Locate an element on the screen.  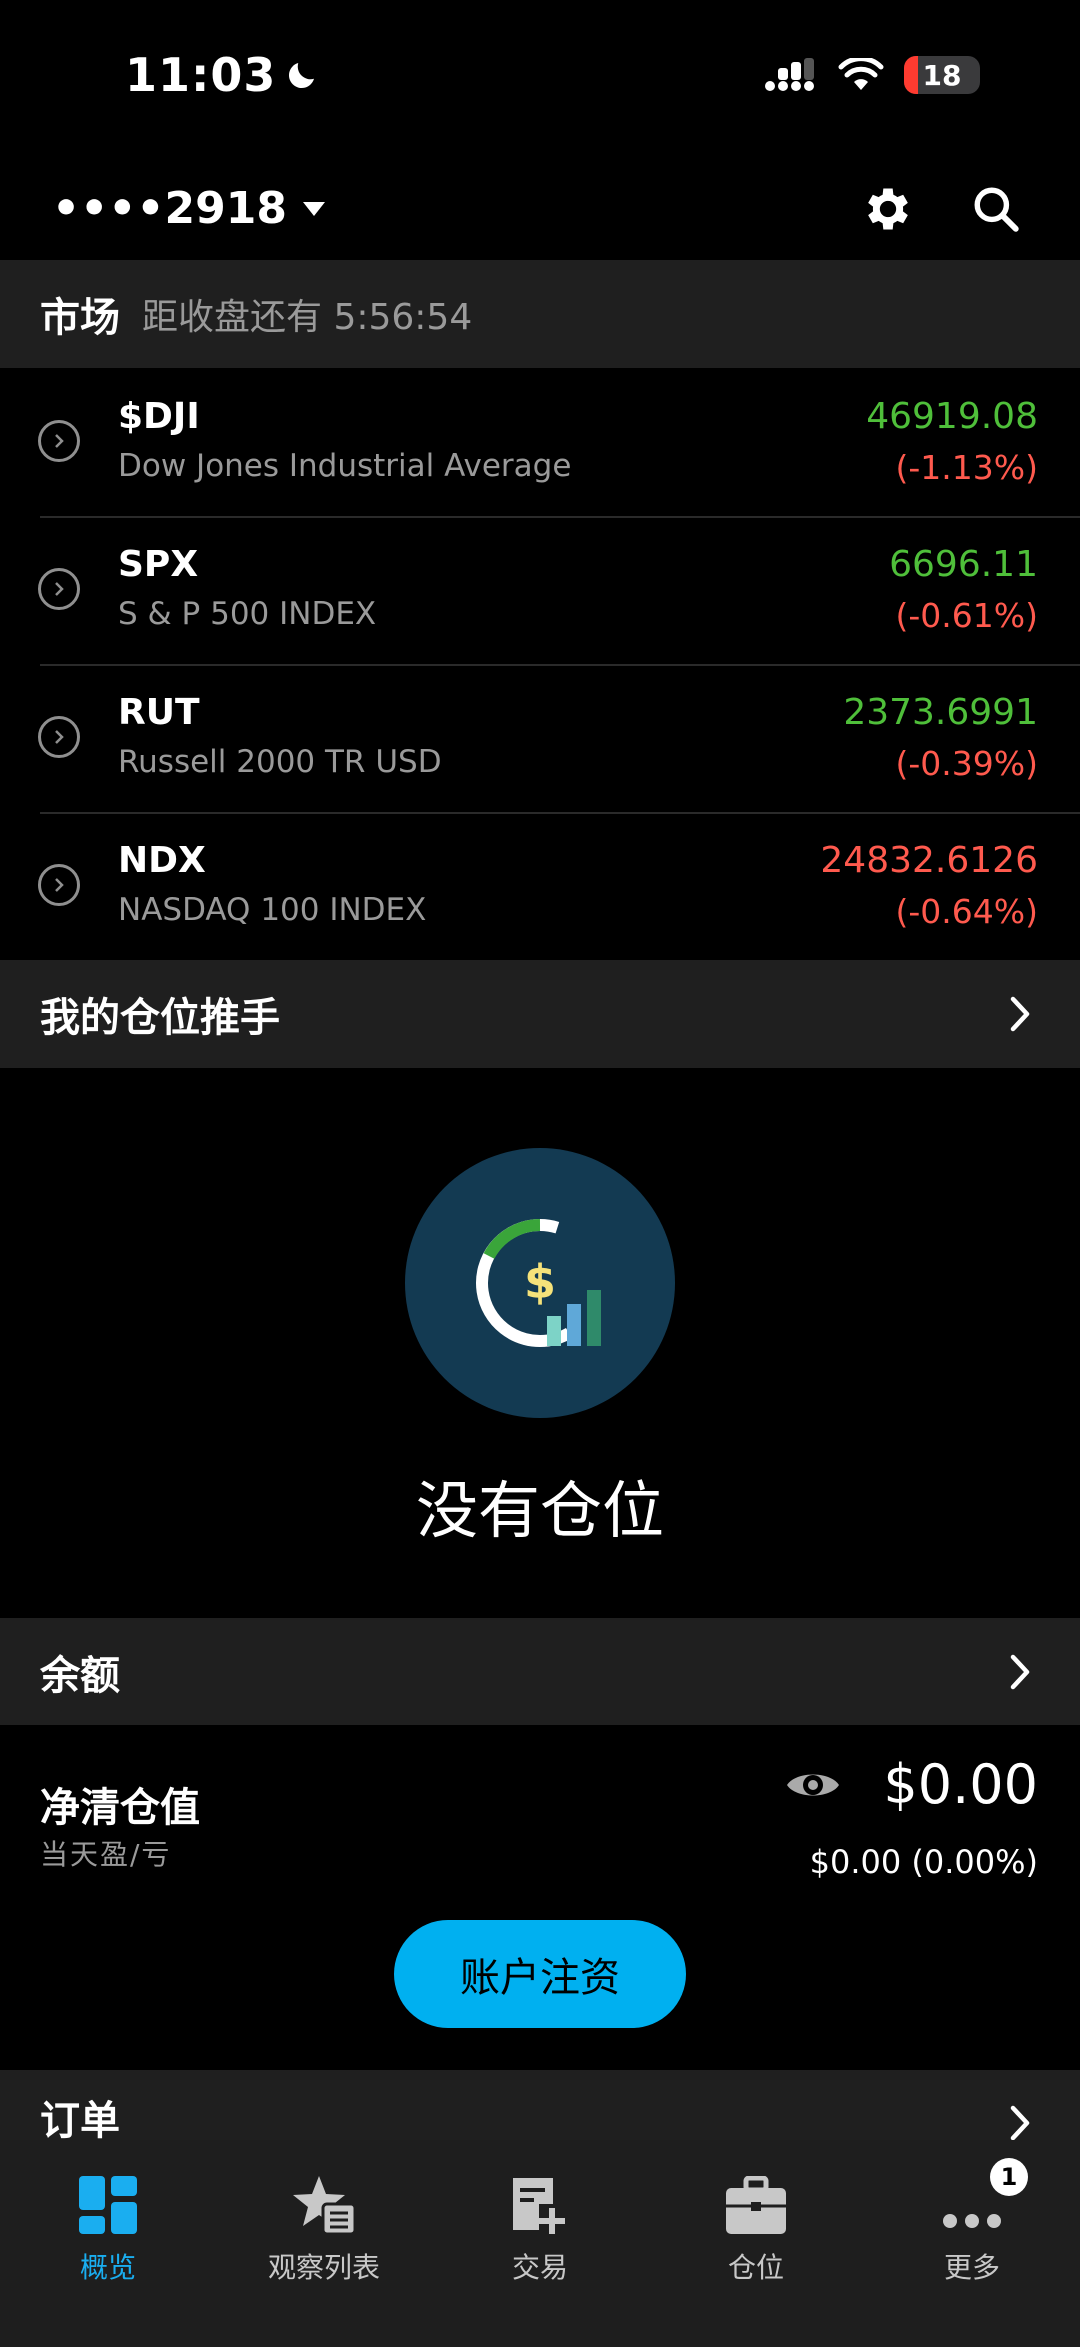
market-row-ndx: NDX NASDAQ 100 INDEX 24832.6126 (-0.64%) is located at coordinates (540, 886).